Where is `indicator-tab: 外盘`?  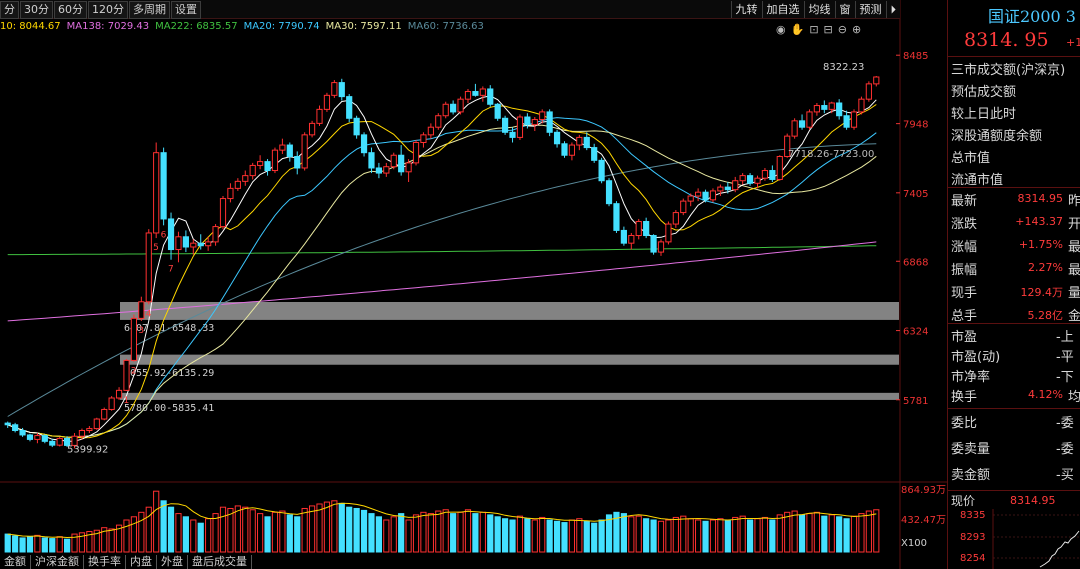 indicator-tab: 外盘 is located at coordinates (172, 562).